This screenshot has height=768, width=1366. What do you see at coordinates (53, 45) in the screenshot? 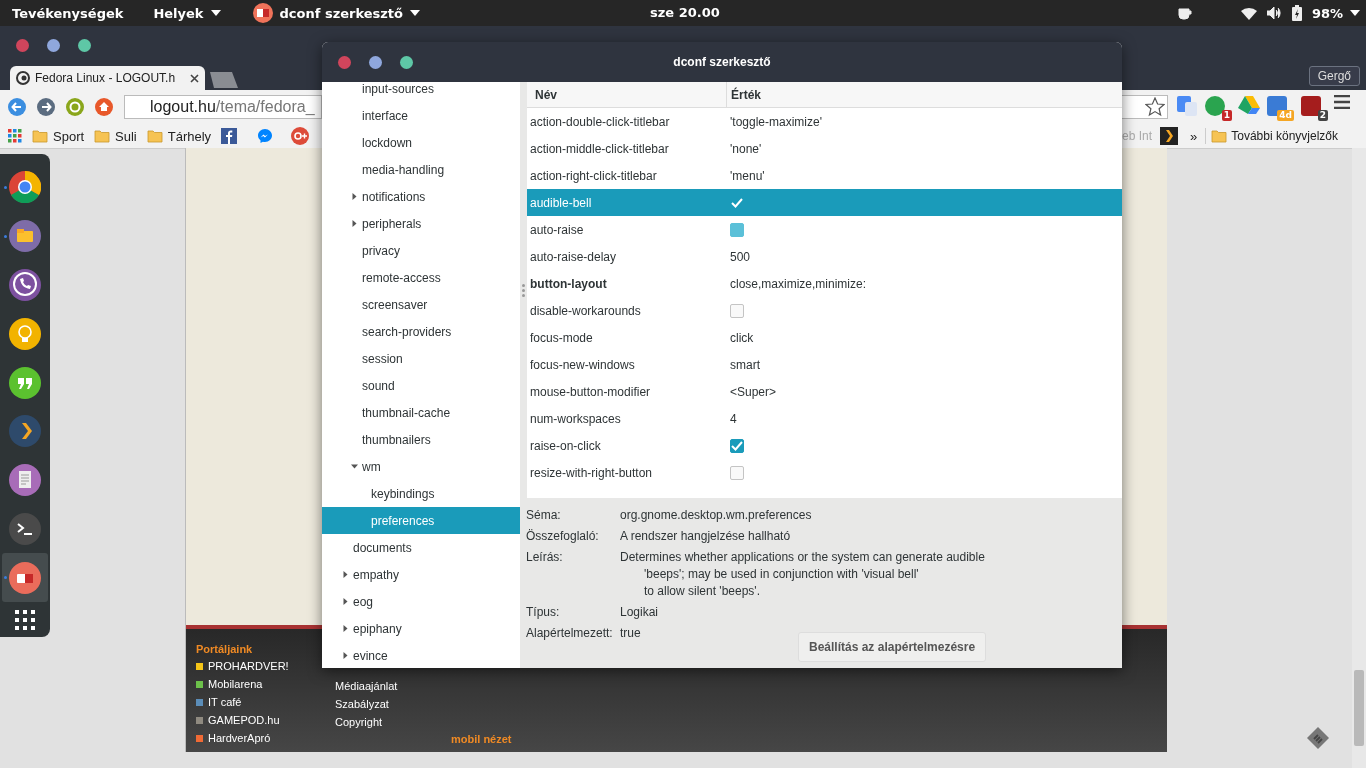
I see `minimize-button` at bounding box center [53, 45].